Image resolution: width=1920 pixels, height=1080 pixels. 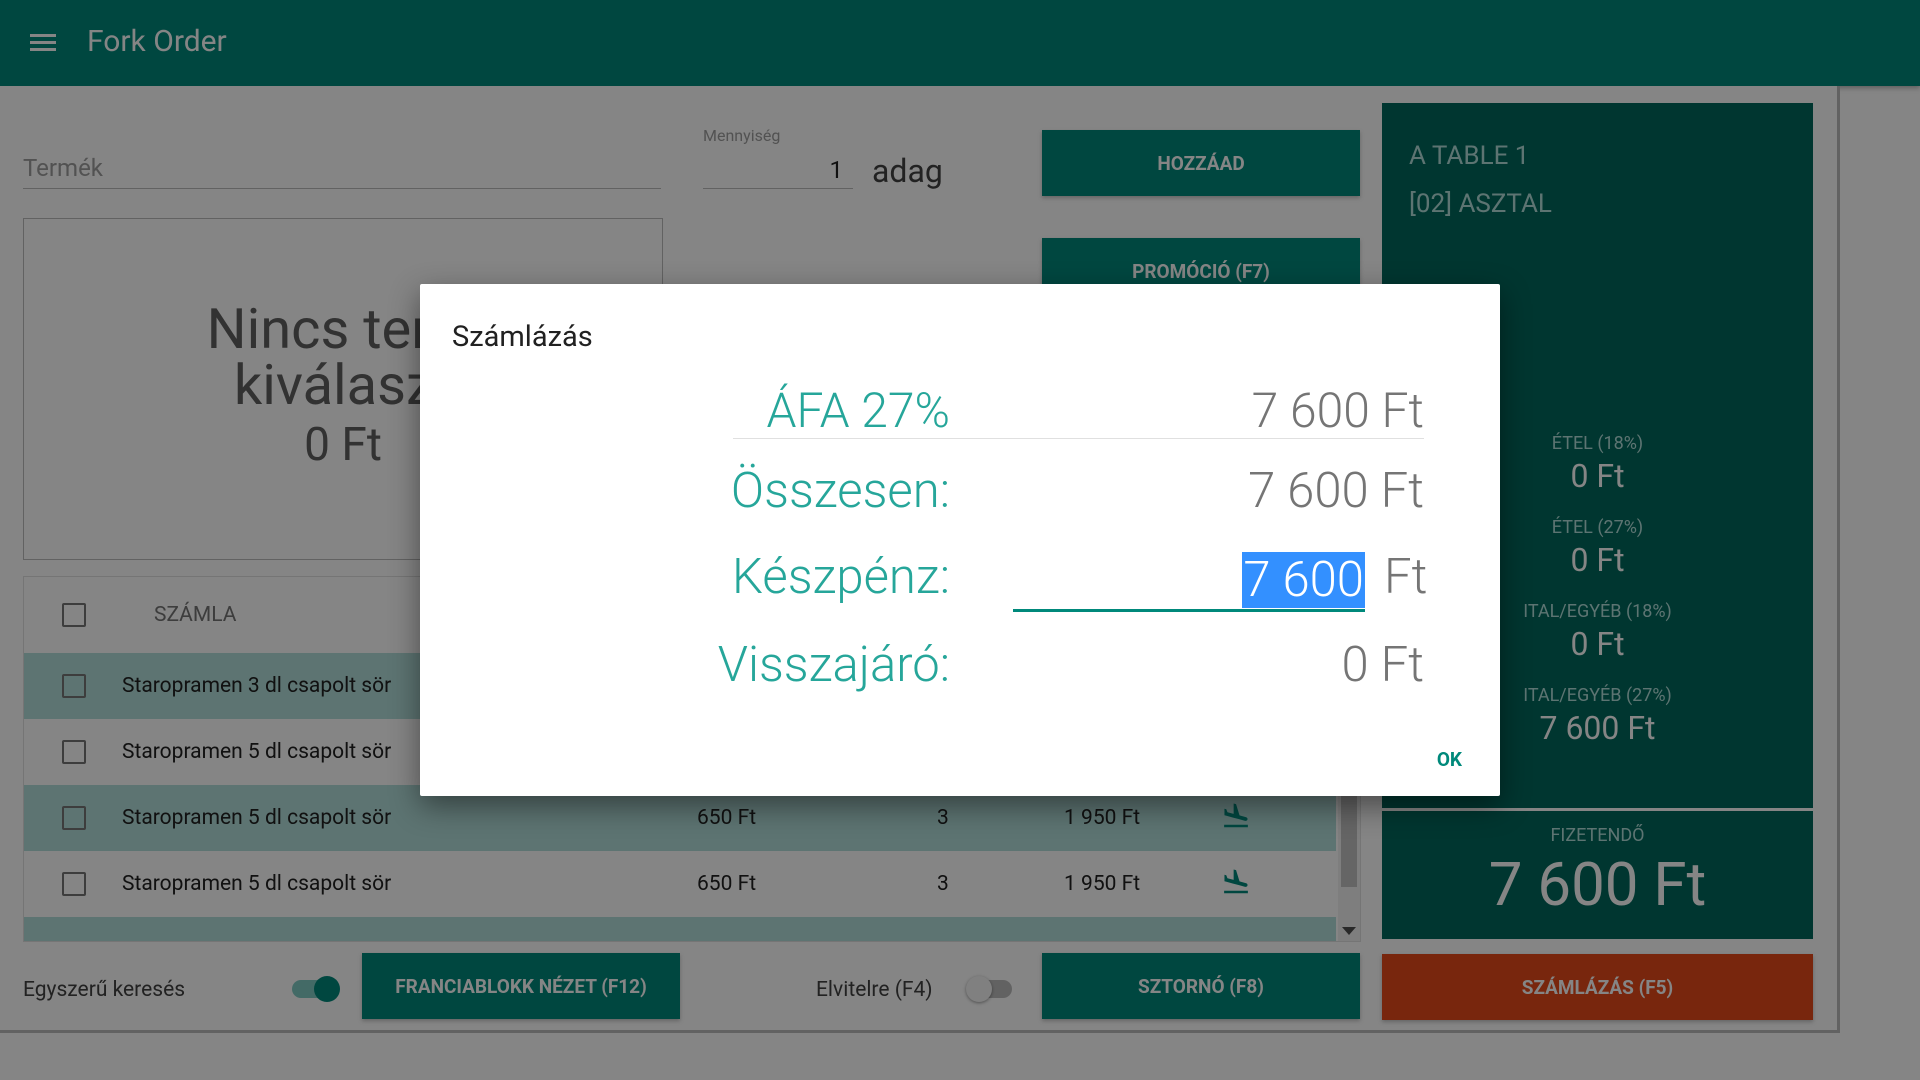 What do you see at coordinates (1449, 759) in the screenshot?
I see `ok-button: OK` at bounding box center [1449, 759].